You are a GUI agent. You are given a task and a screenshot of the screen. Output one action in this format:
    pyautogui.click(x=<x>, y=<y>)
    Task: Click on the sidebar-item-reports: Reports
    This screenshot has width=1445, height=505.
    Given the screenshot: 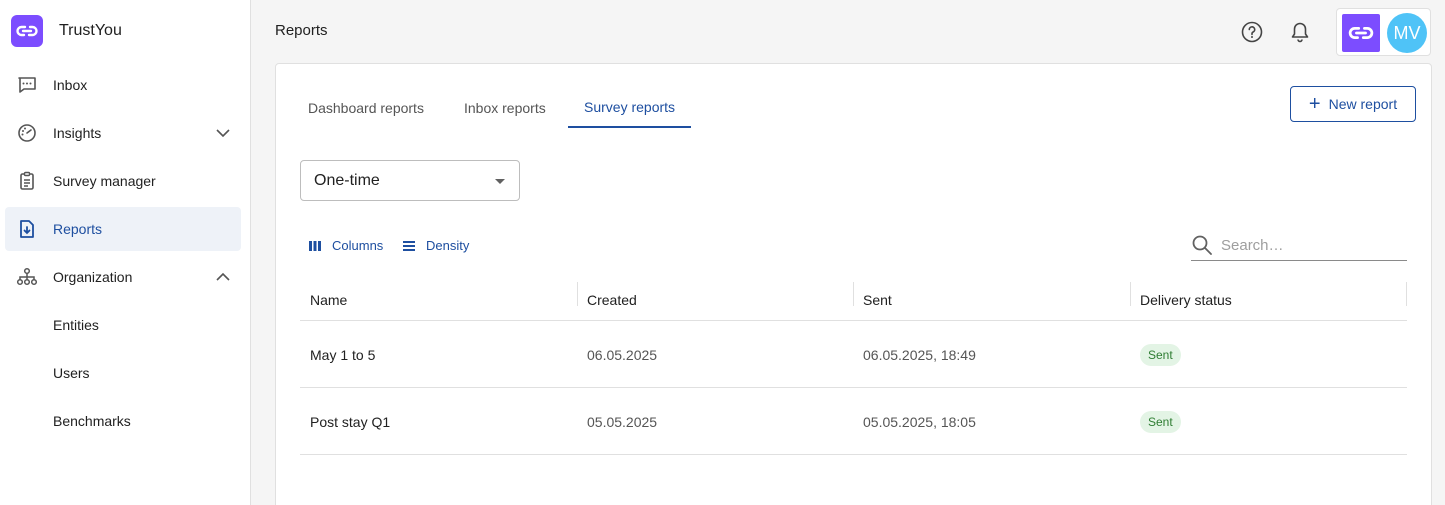 What is the action you would take?
    pyautogui.click(x=123, y=229)
    